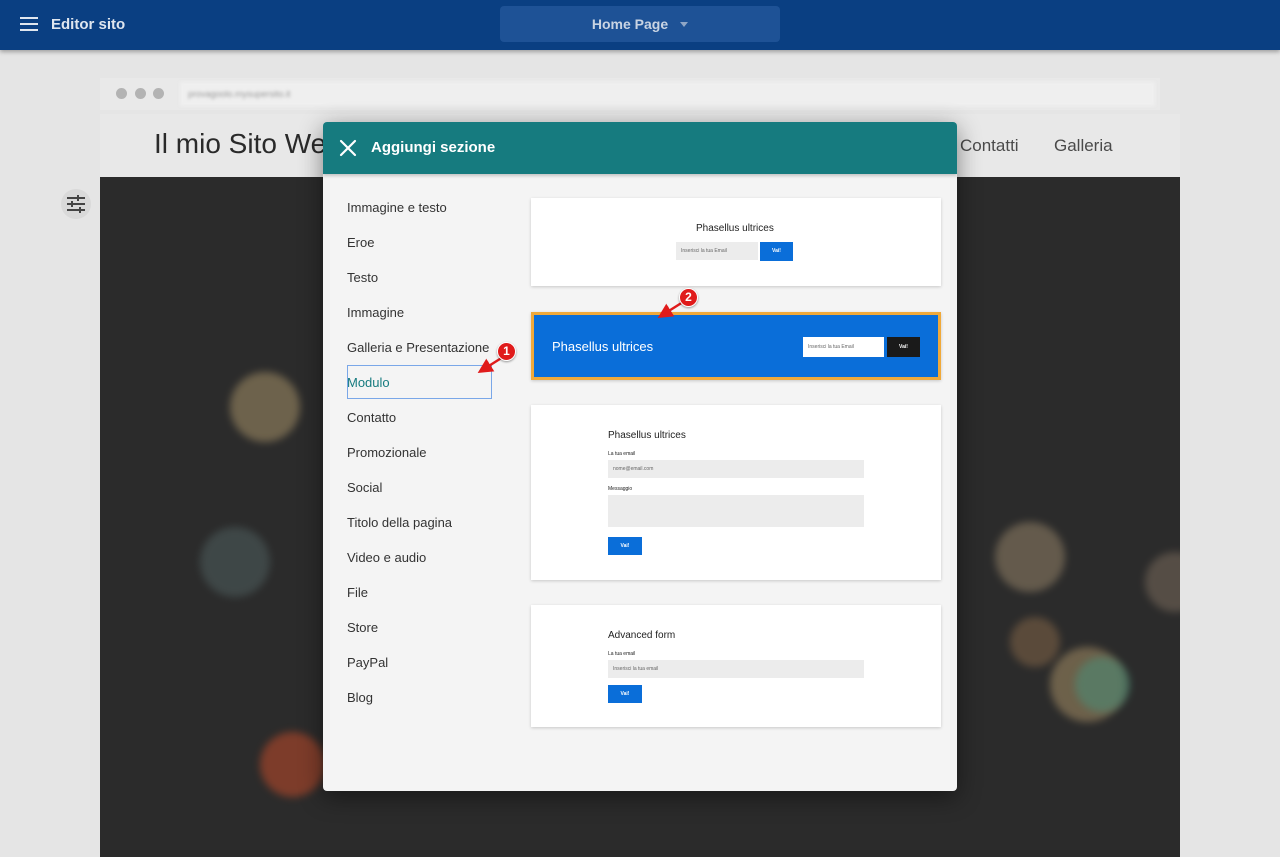 Image resolution: width=1280 pixels, height=857 pixels. Describe the element at coordinates (736, 511) in the screenshot. I see `template-message-textarea` at that location.